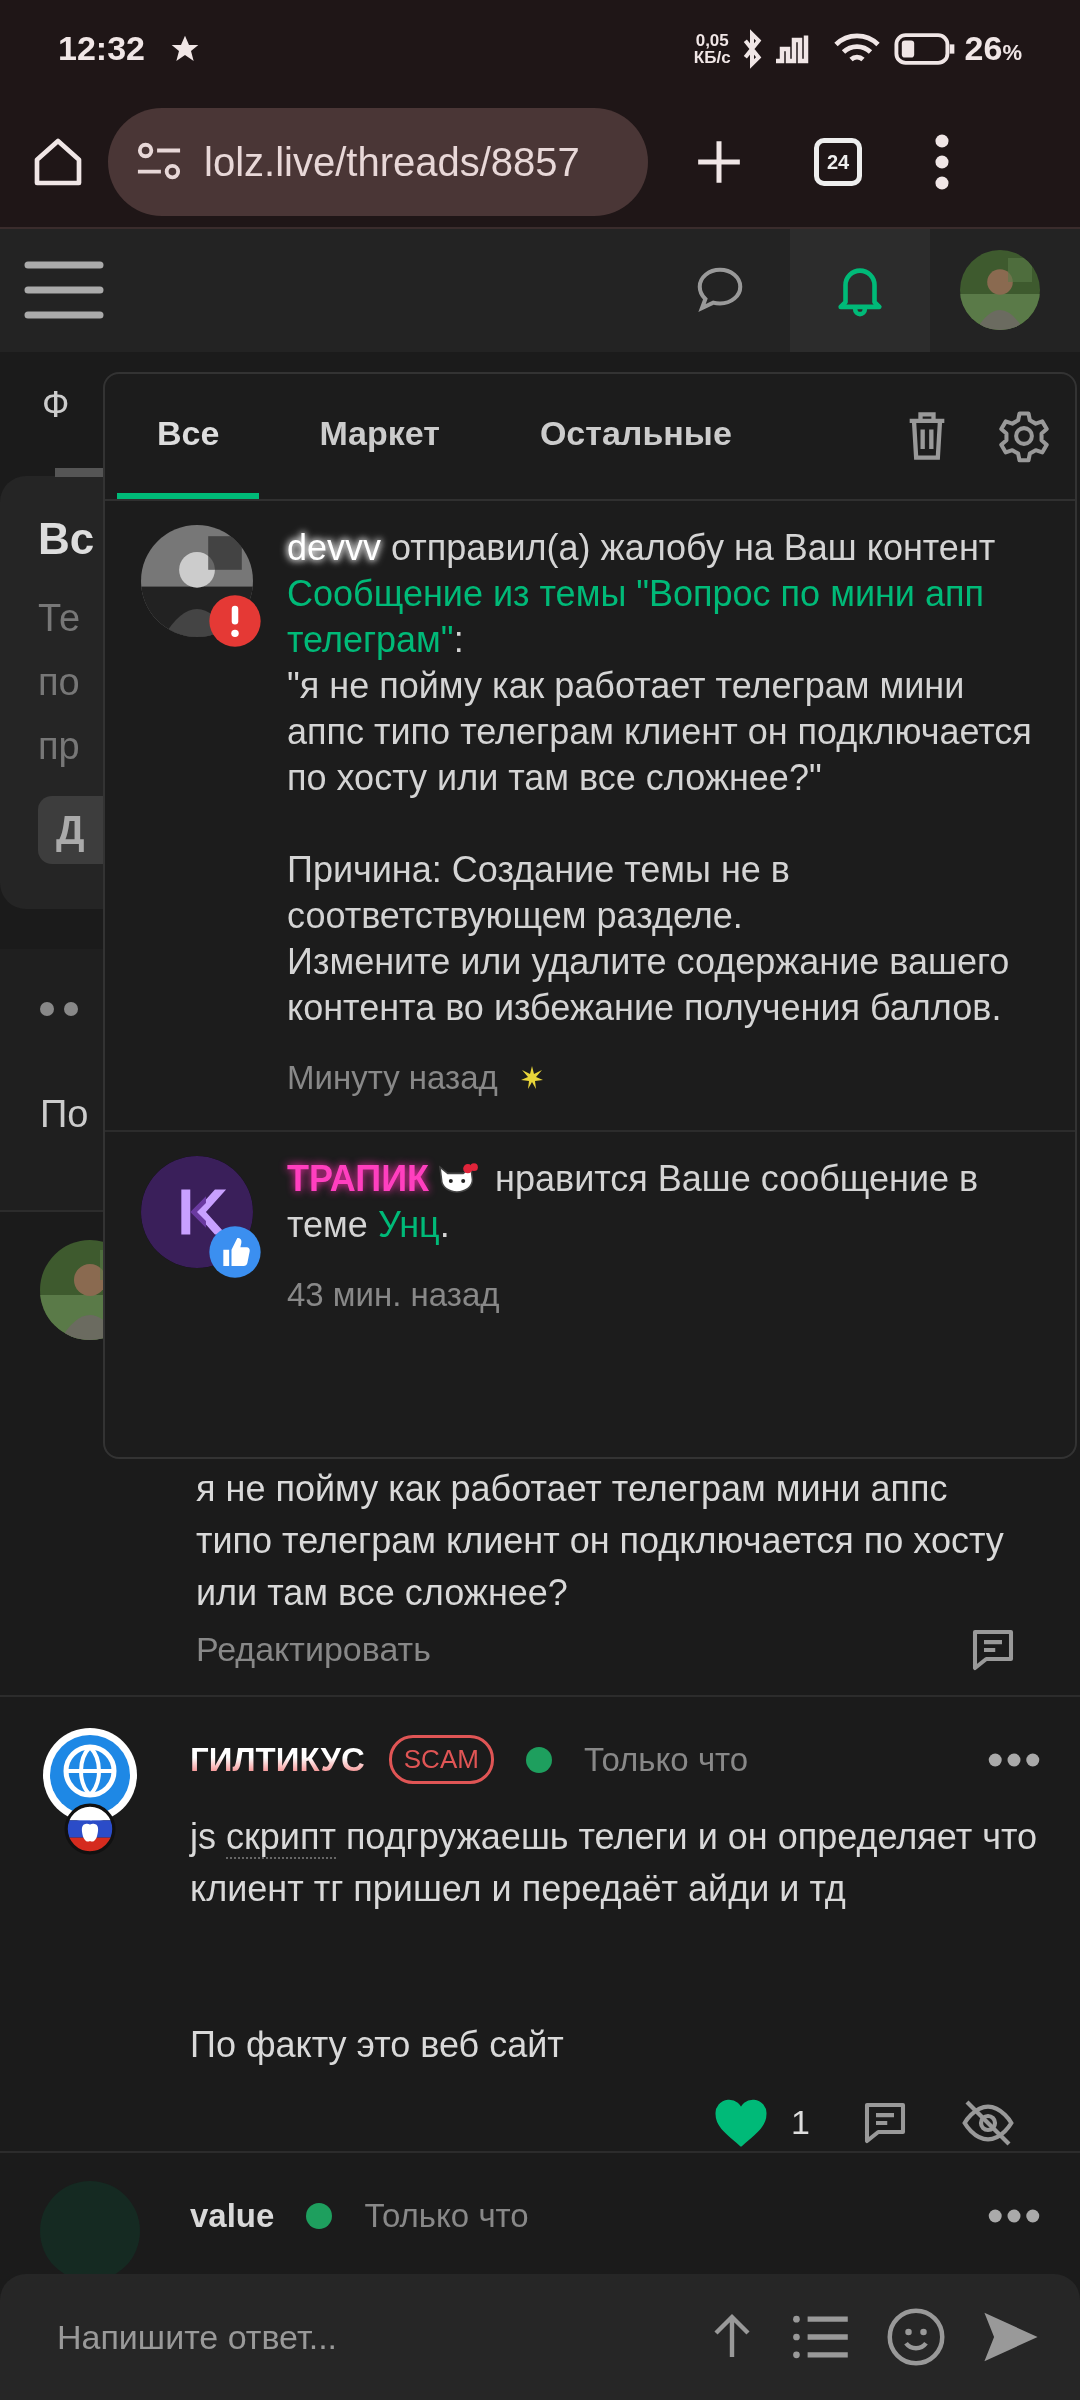  Describe the element at coordinates (79, 472) in the screenshot. I see `tab-indicator` at that location.